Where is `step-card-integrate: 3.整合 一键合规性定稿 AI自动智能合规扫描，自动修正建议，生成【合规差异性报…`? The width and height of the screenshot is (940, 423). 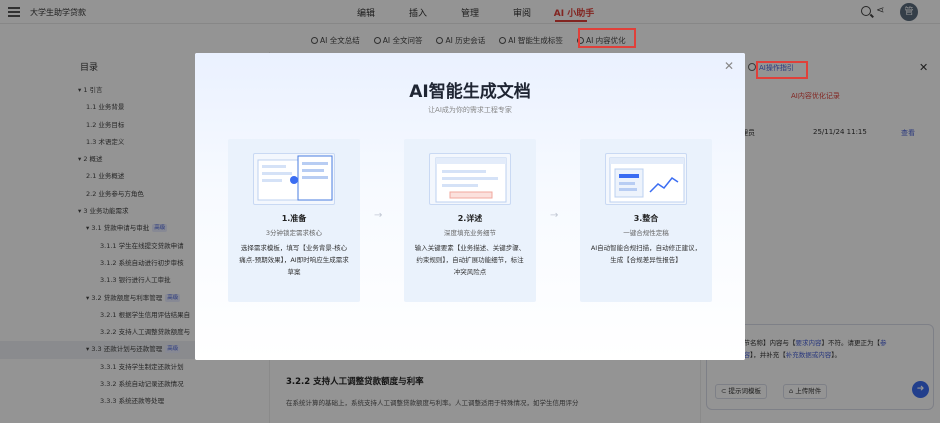 step-card-integrate: 3.整合 一键合规性定稿 AI自动智能合规扫描，自动修正建议，生成【合规差异性报… is located at coordinates (646, 220).